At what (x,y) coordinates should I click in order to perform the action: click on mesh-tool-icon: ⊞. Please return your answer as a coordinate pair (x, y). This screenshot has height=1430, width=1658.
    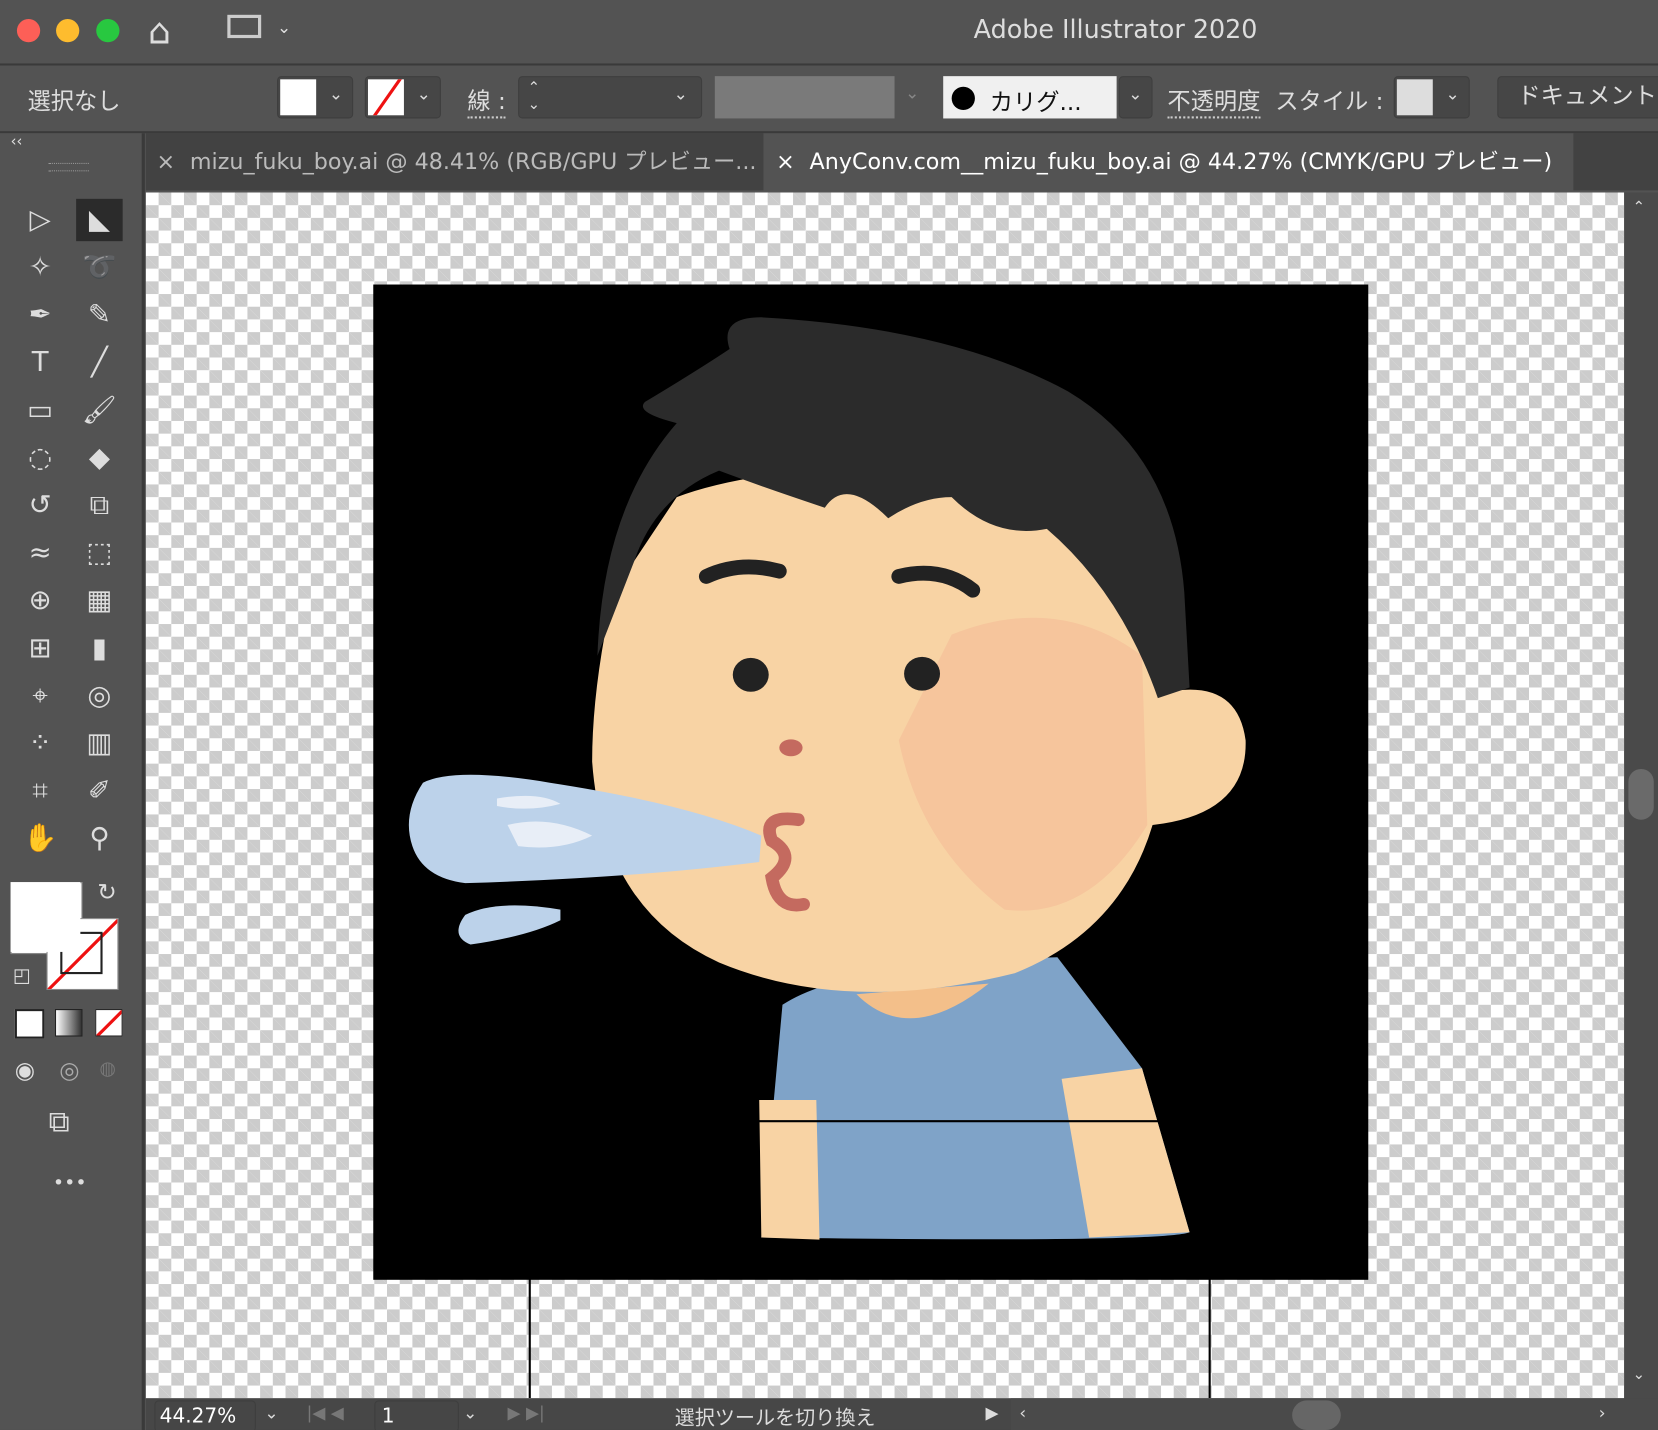
    Looking at the image, I should click on (40, 648).